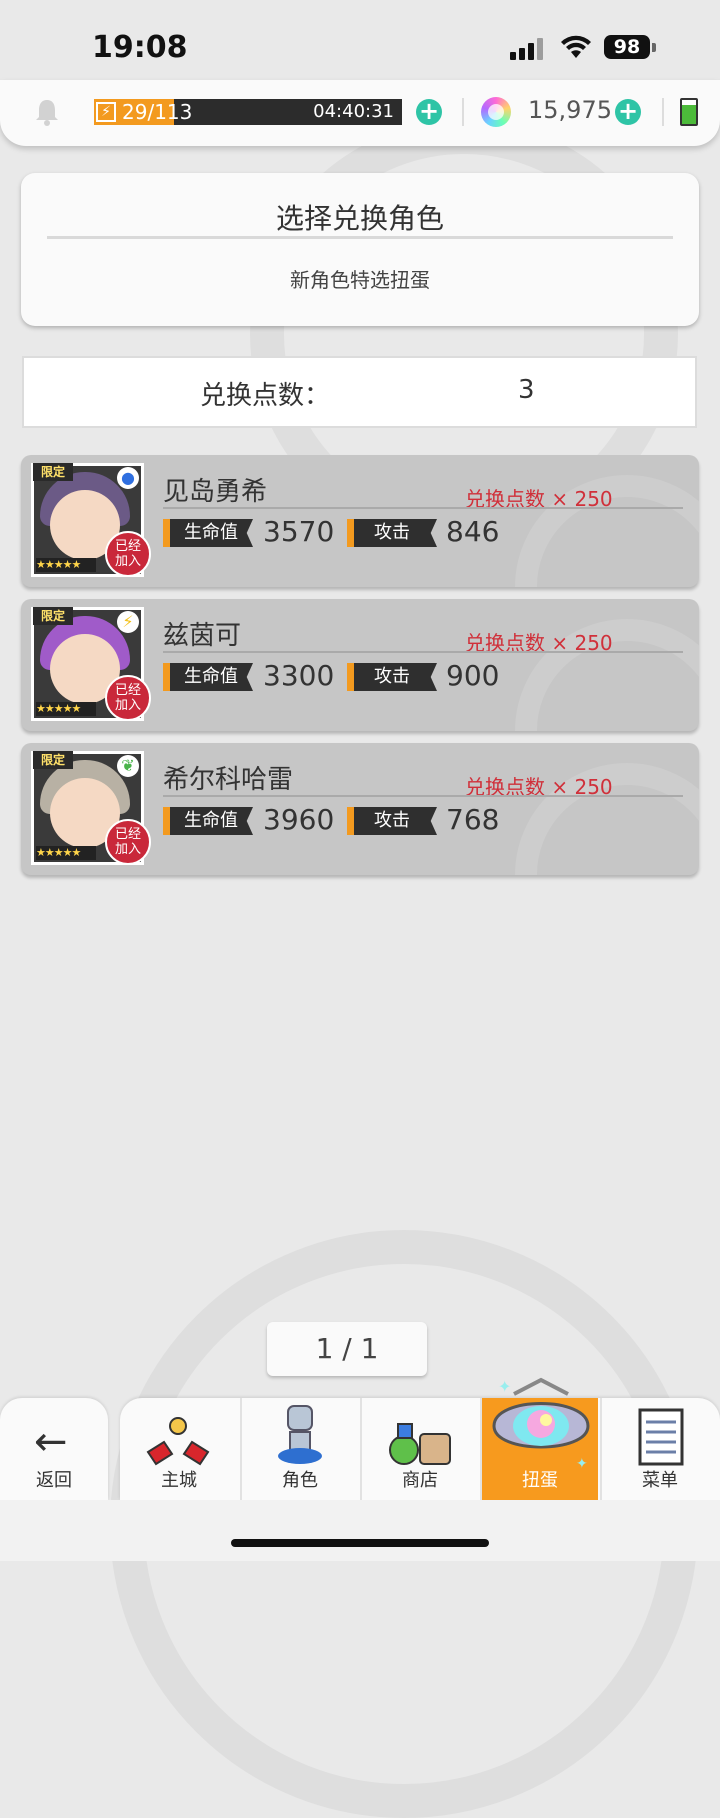 This screenshot has width=720, height=1818. What do you see at coordinates (228, 780) in the screenshot?
I see `character-name: 希尔科哈雷` at bounding box center [228, 780].